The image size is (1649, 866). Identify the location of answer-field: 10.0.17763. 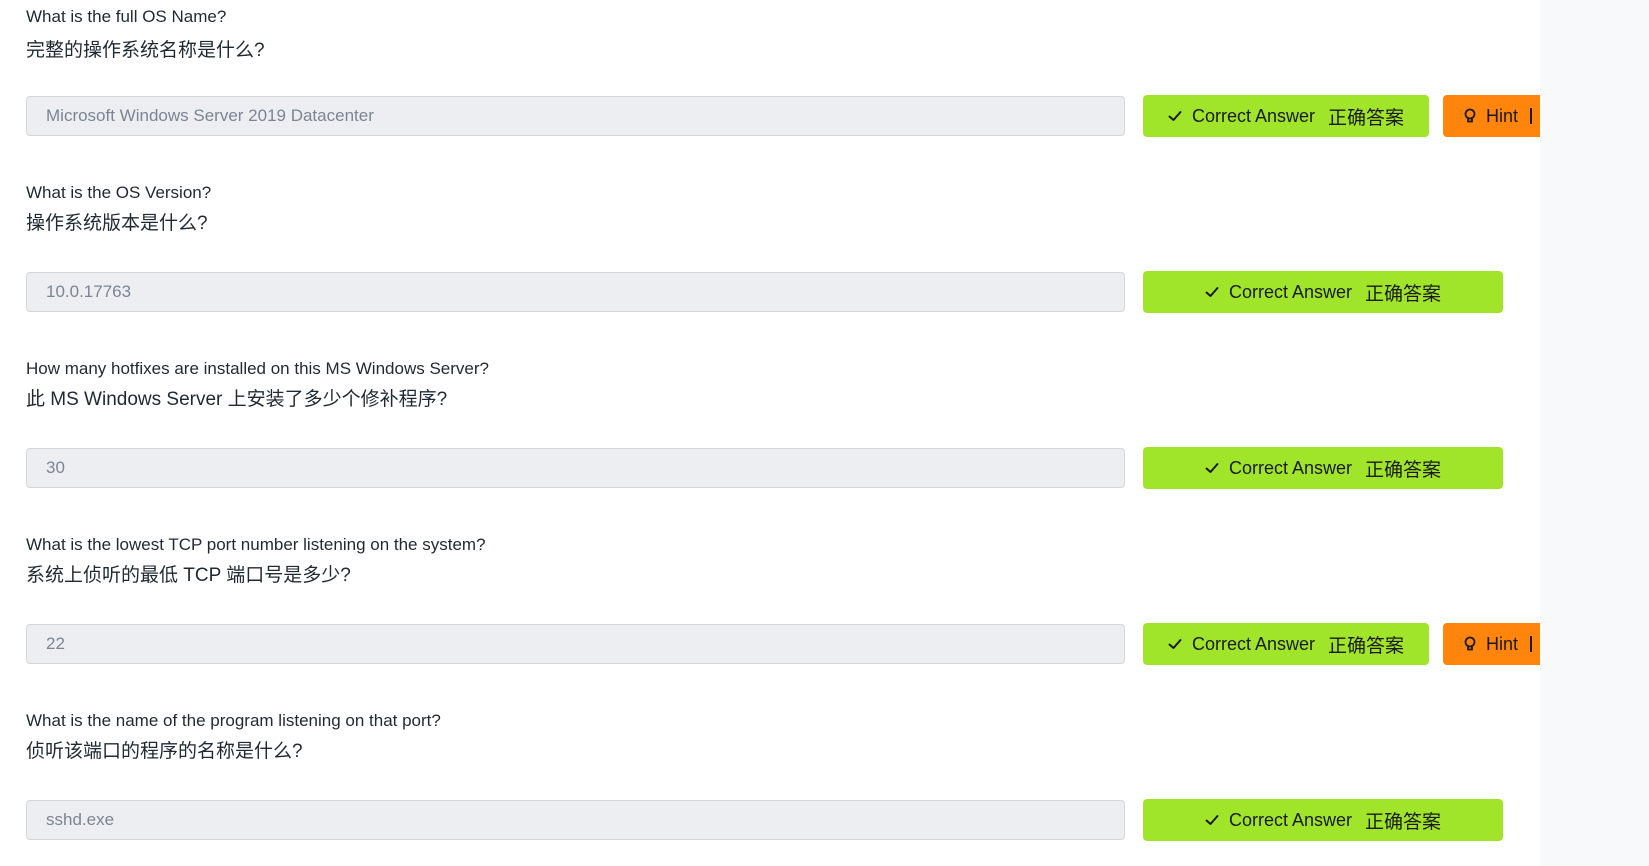
(575, 292).